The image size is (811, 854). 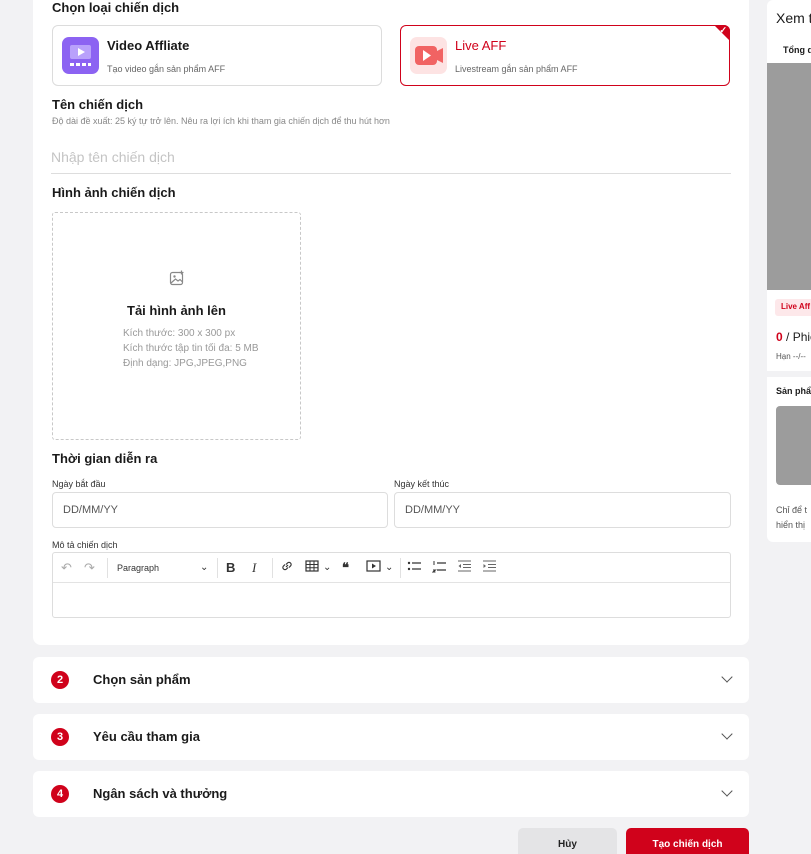 I want to click on campaign-name-input, so click(x=391, y=157).